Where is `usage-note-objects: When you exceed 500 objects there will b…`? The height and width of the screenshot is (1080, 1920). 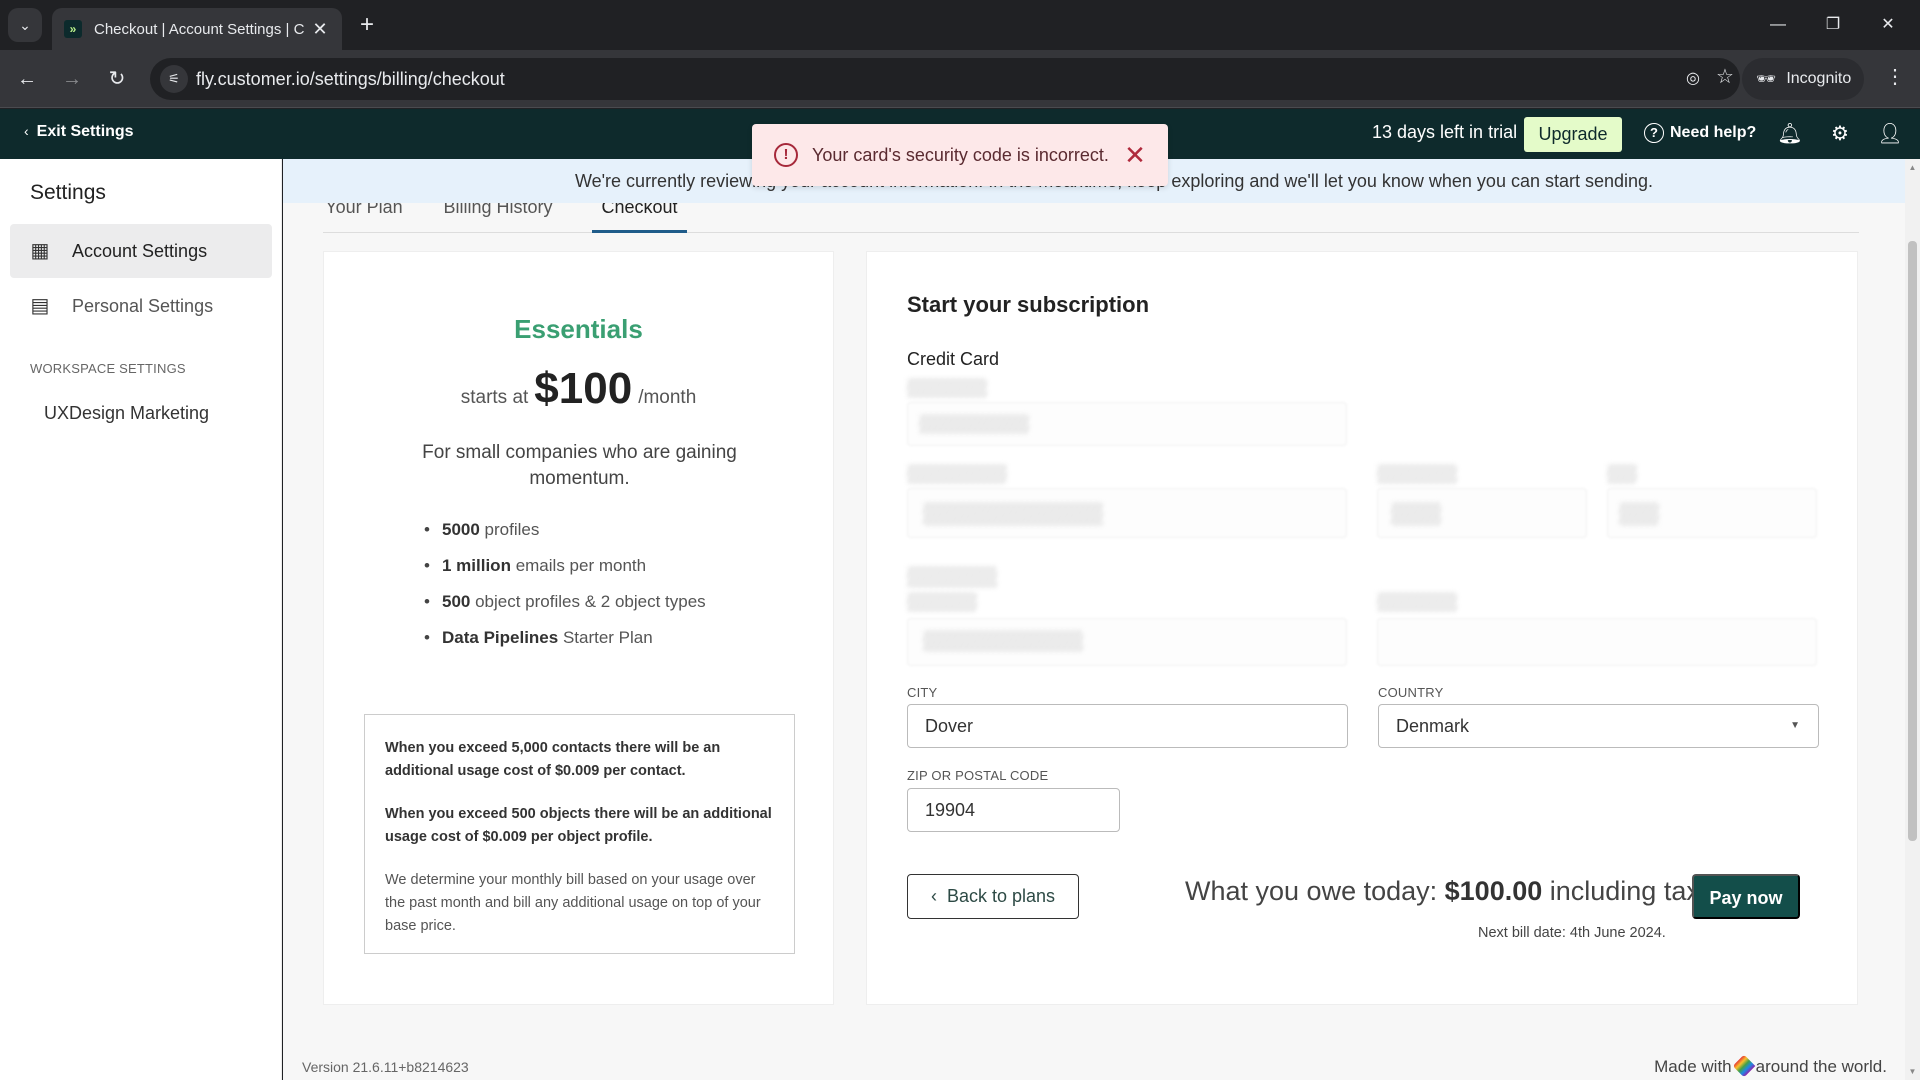
usage-note-objects: When you exceed 500 objects there will b… is located at coordinates (578, 825).